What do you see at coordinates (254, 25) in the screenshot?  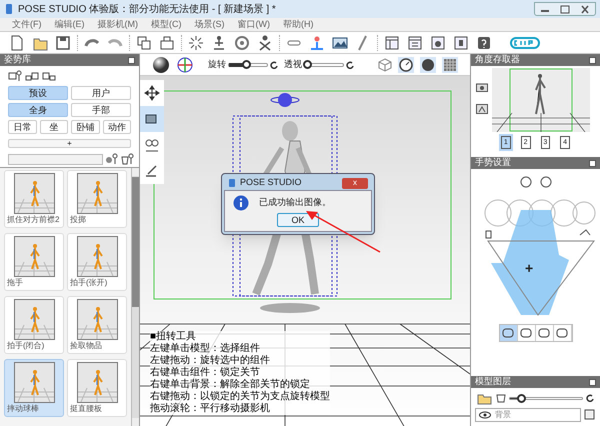 I see `menu-item: 窗口(W)` at bounding box center [254, 25].